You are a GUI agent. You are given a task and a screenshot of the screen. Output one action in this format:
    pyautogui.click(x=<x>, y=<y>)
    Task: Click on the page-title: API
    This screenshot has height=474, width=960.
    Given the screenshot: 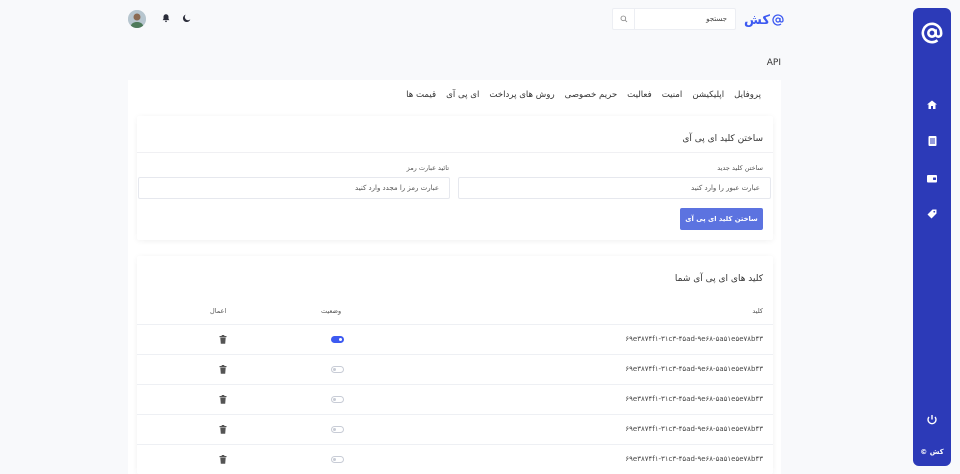 What is the action you would take?
    pyautogui.click(x=773, y=63)
    